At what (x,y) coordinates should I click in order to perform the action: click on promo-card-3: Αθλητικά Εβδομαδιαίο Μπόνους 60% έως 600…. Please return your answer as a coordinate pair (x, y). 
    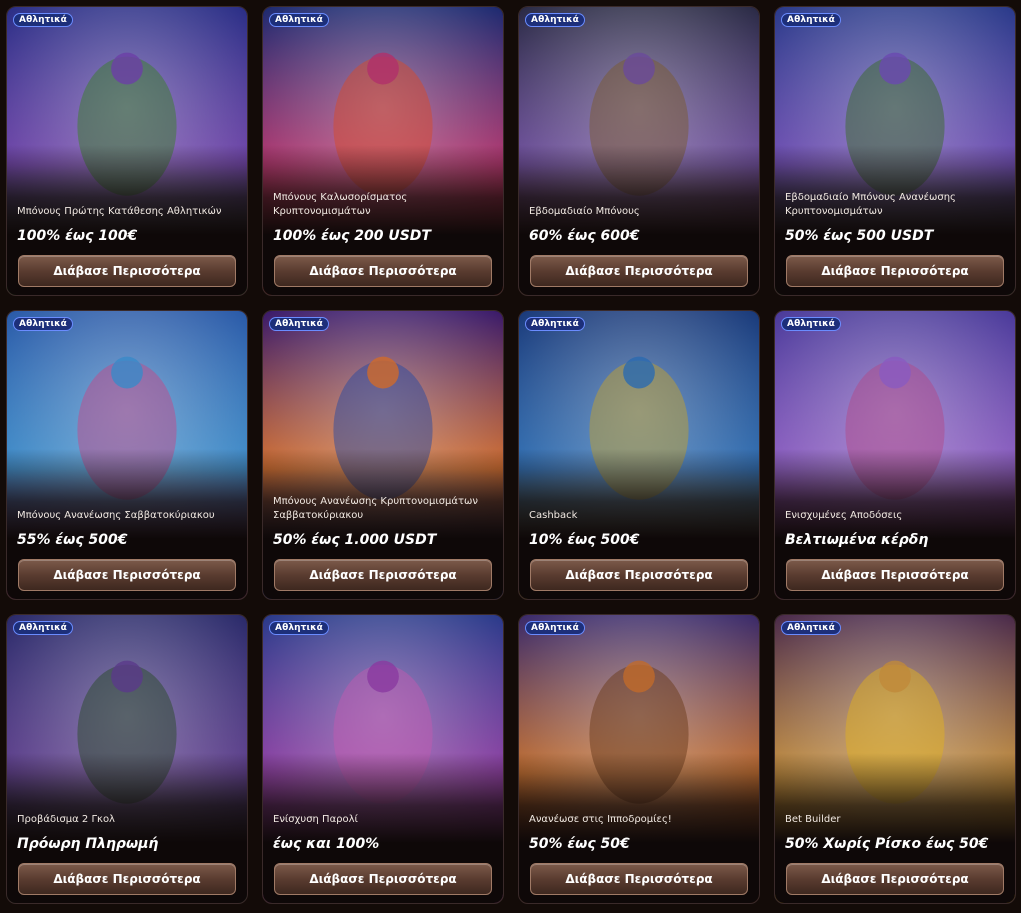
    Looking at the image, I should click on (639, 151).